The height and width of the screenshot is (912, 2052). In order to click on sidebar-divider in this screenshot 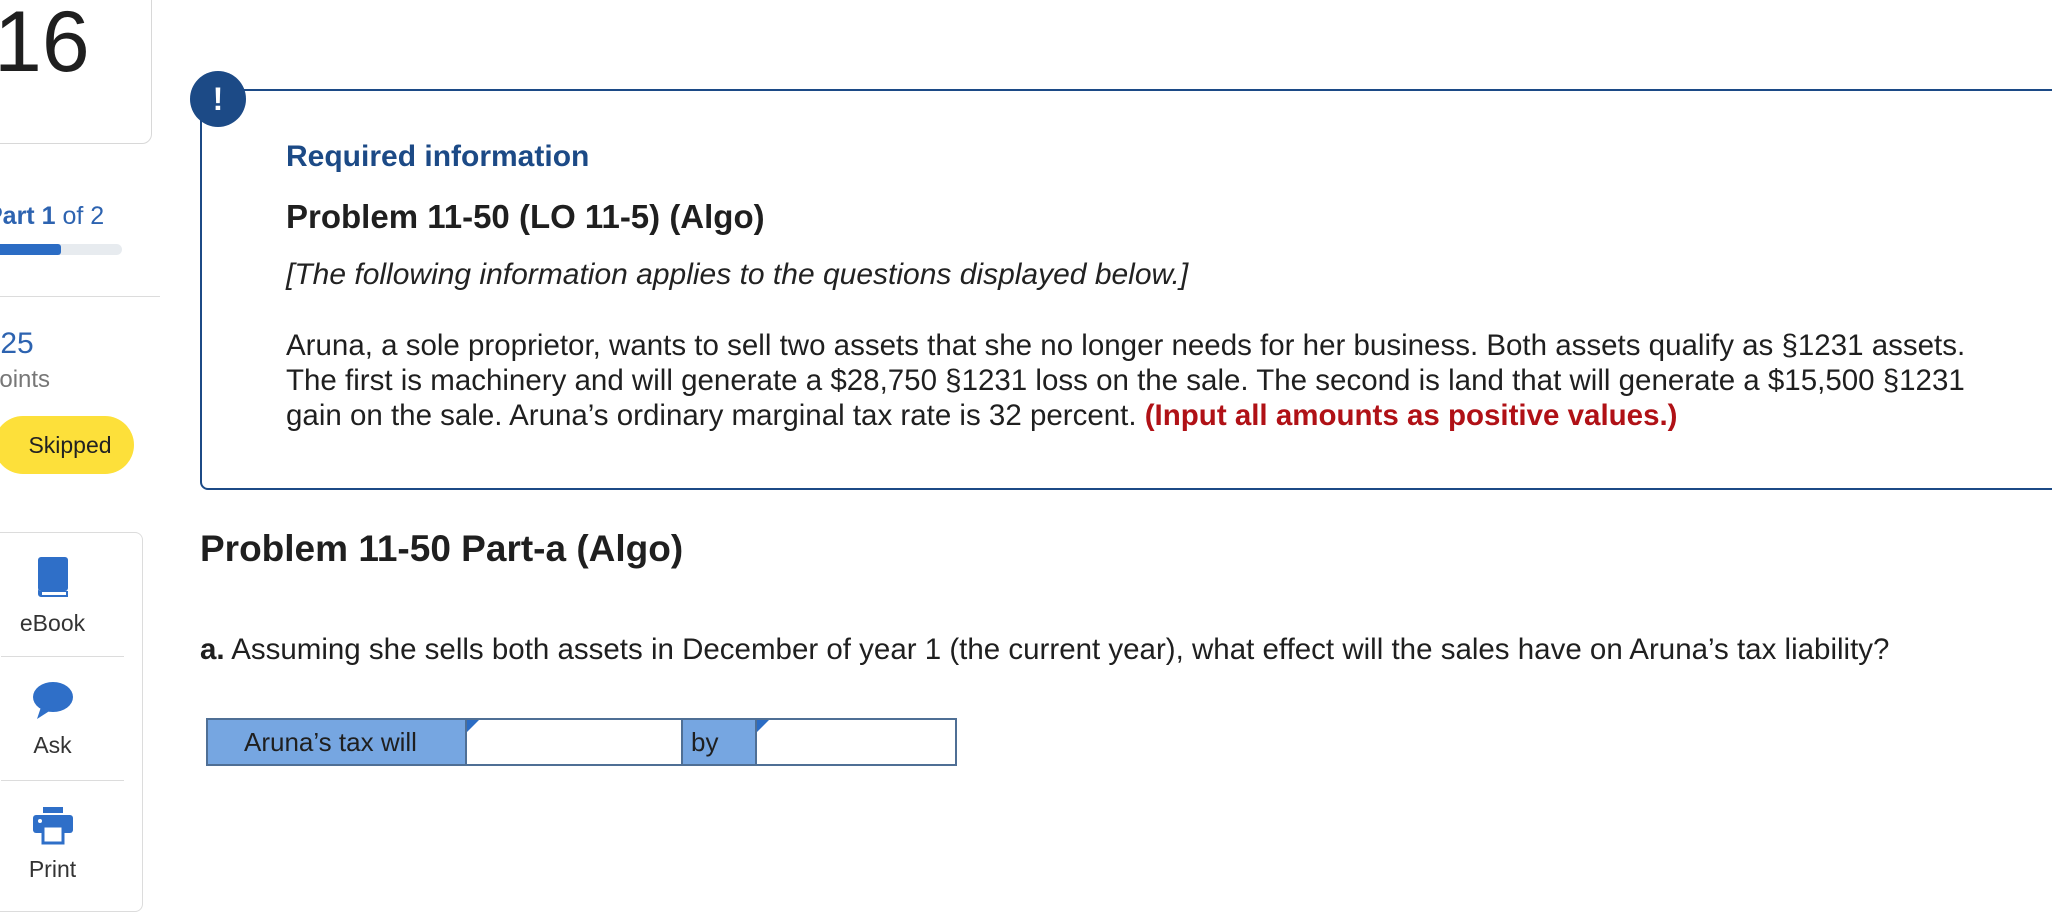, I will do `click(80, 296)`.